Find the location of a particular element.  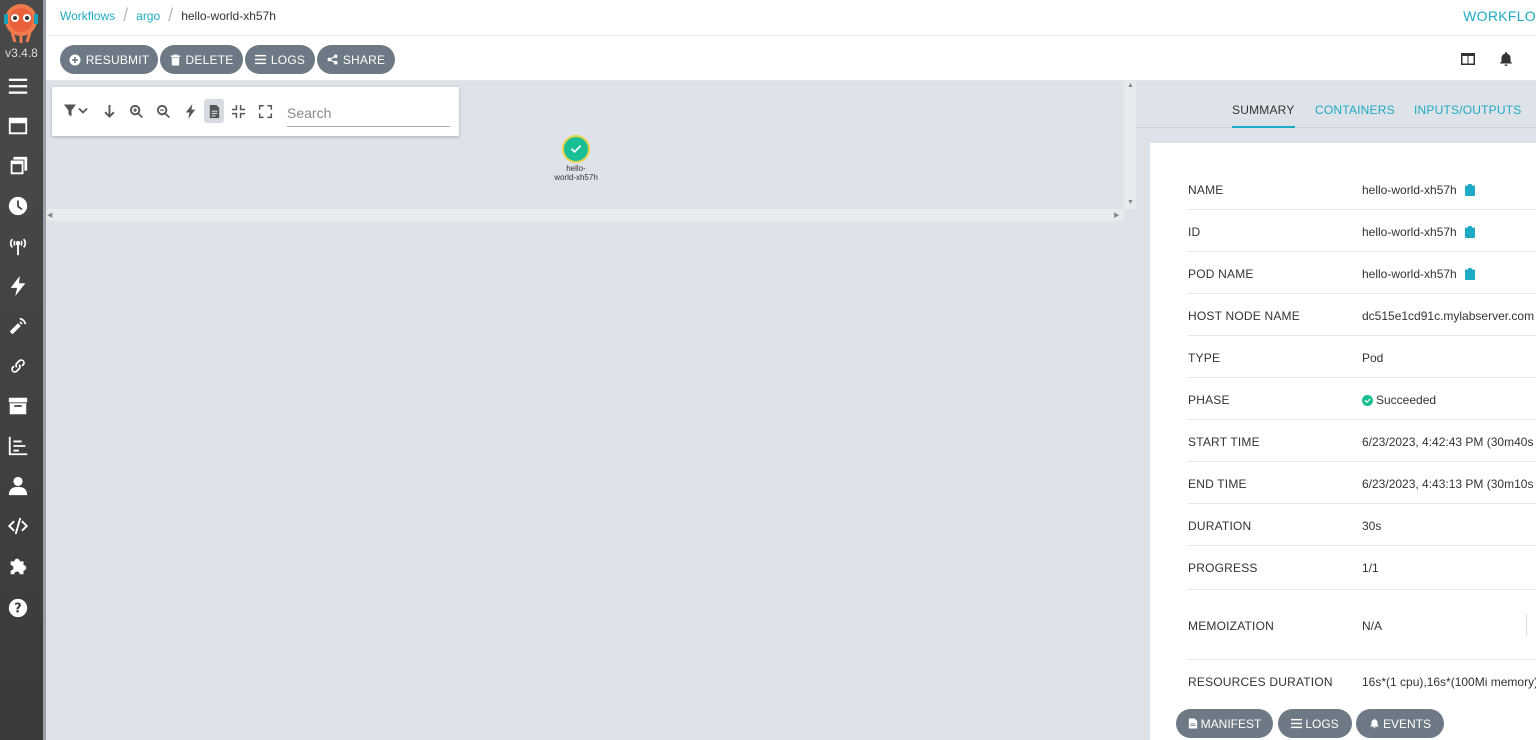

document-icon is located at coordinates (214, 111).